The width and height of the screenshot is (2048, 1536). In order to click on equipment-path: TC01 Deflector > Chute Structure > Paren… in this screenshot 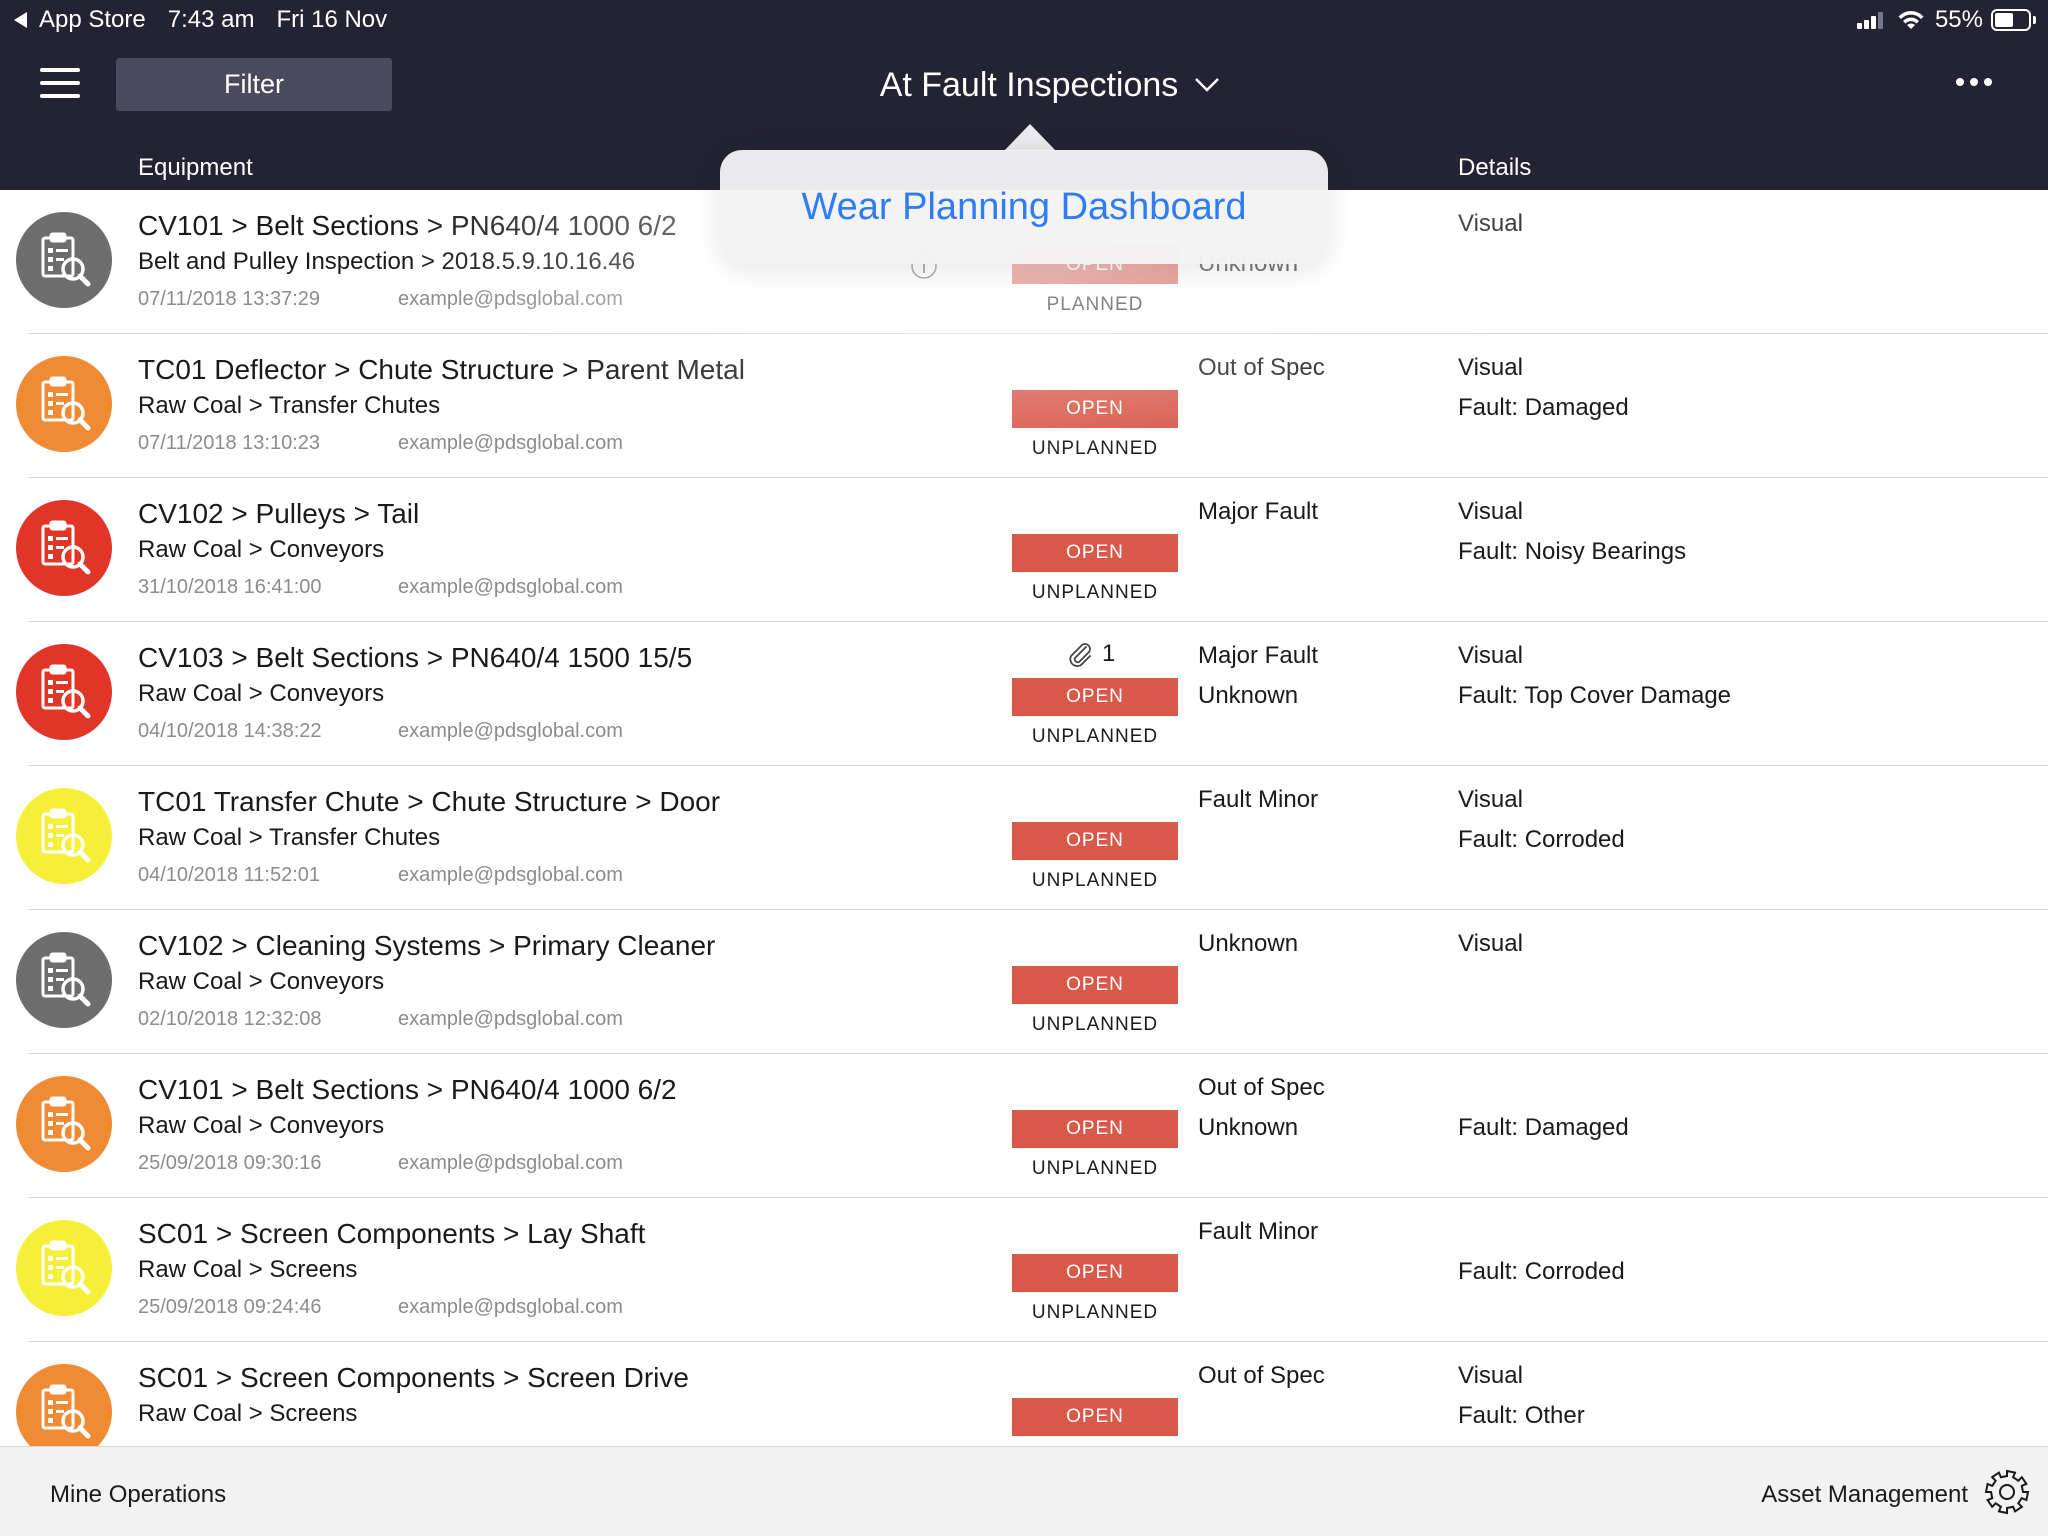, I will do `click(441, 369)`.